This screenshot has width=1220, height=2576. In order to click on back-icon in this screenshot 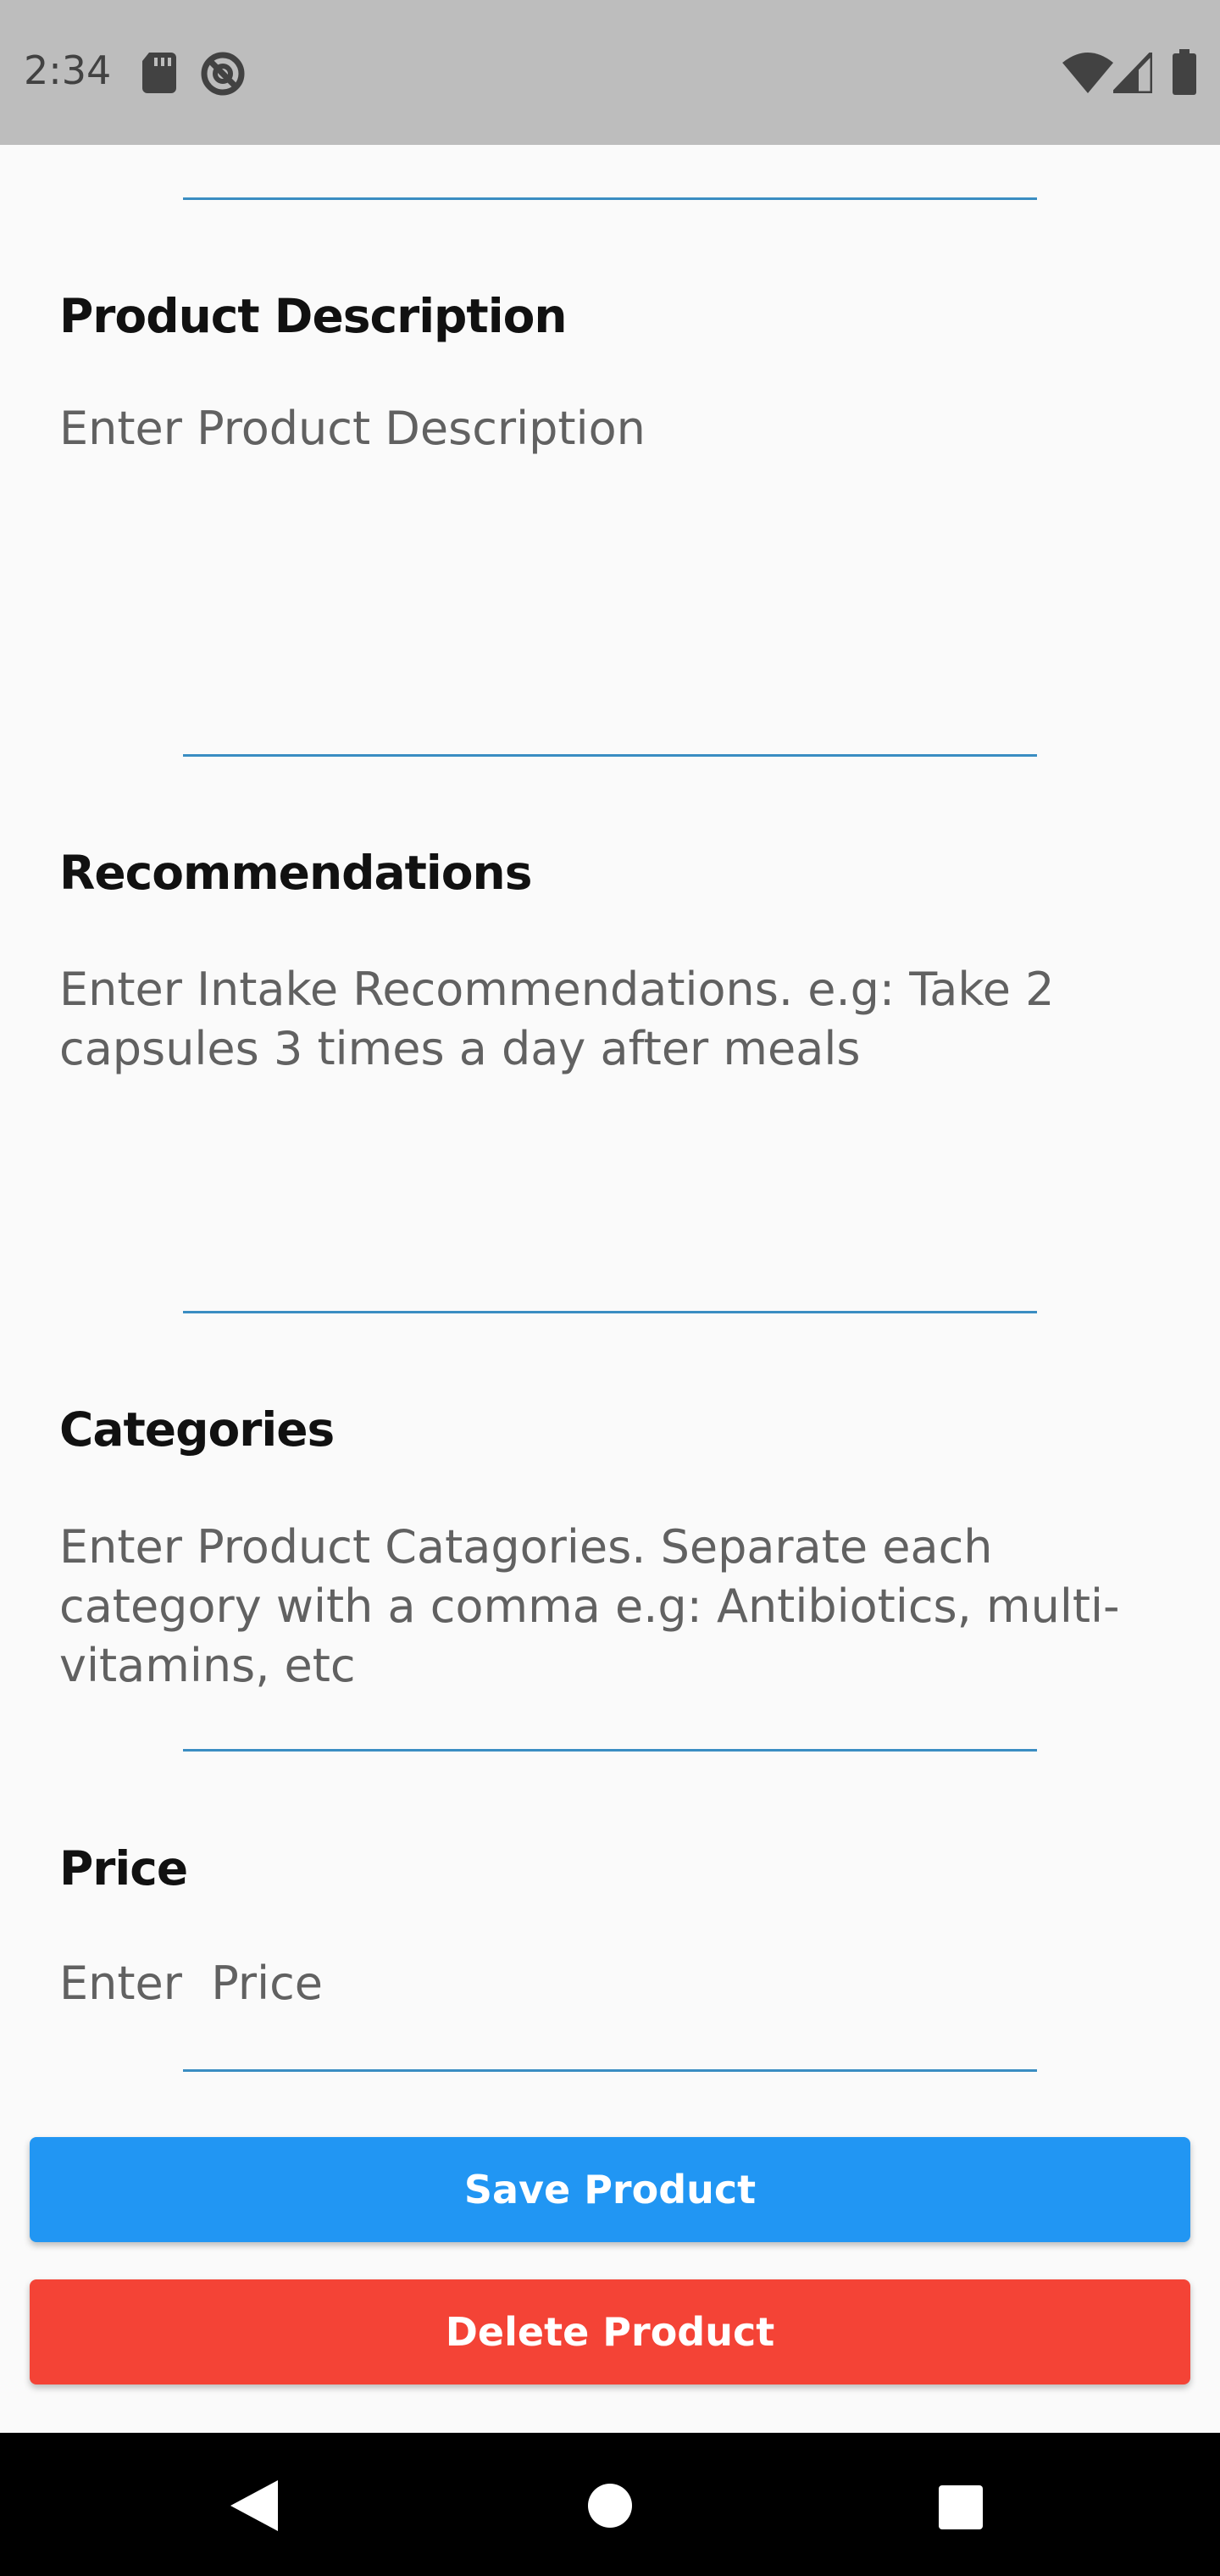, I will do `click(254, 2507)`.